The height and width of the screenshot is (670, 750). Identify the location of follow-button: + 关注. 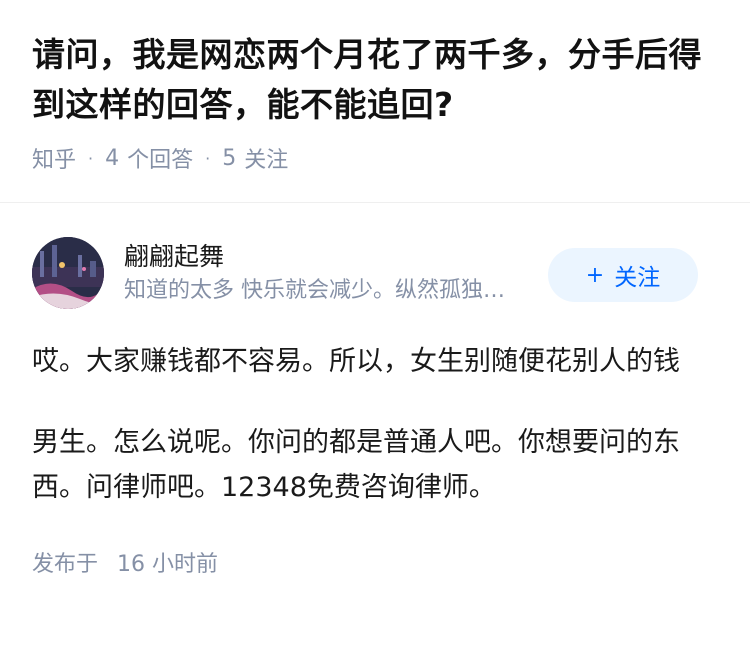
(623, 275).